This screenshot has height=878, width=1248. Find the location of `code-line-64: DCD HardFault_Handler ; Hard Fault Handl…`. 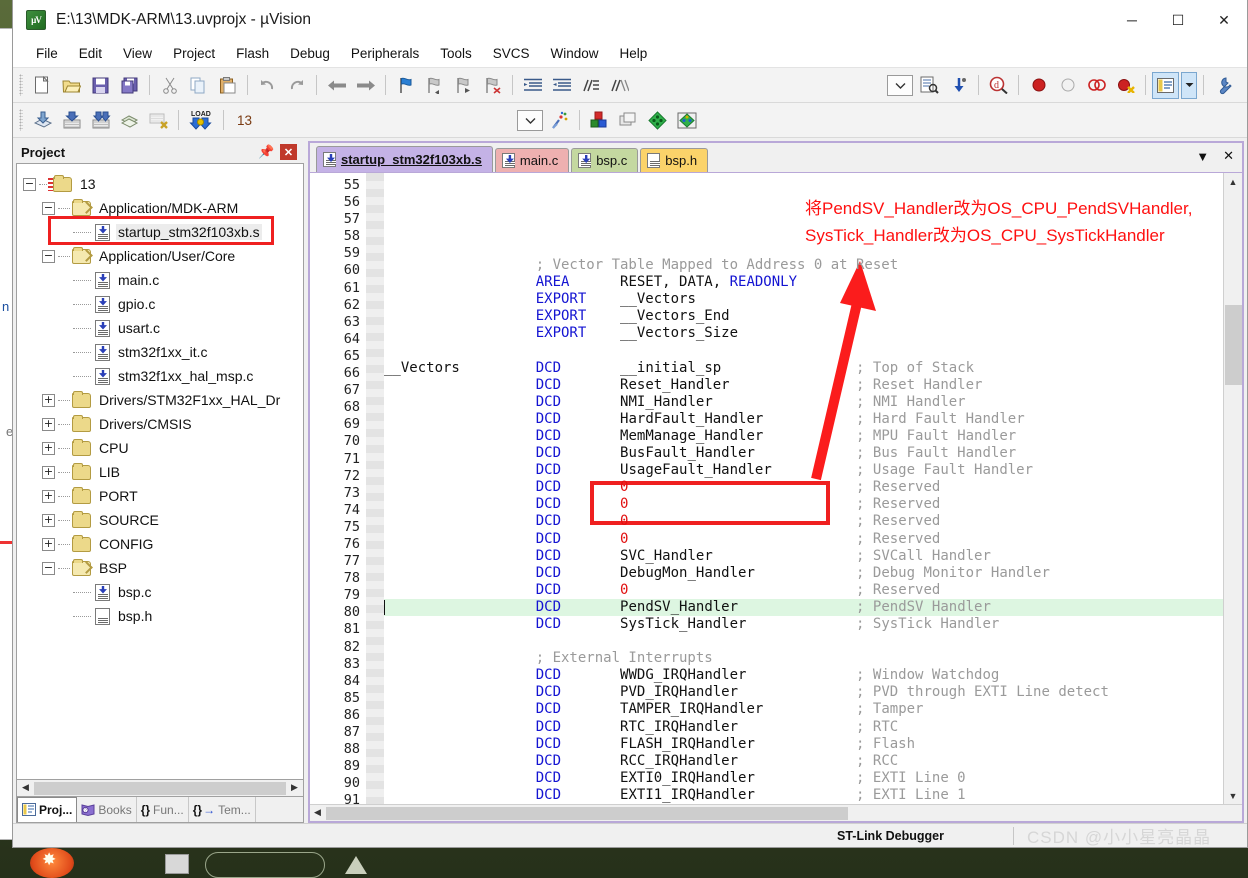

code-line-64: DCD HardFault_Handler ; Hard Fault Handl… is located at coordinates (803, 419).